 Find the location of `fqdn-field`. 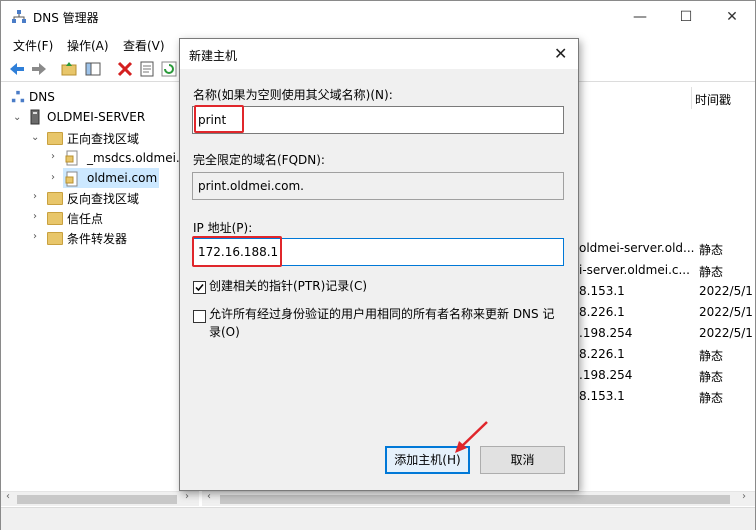

fqdn-field is located at coordinates (378, 186).